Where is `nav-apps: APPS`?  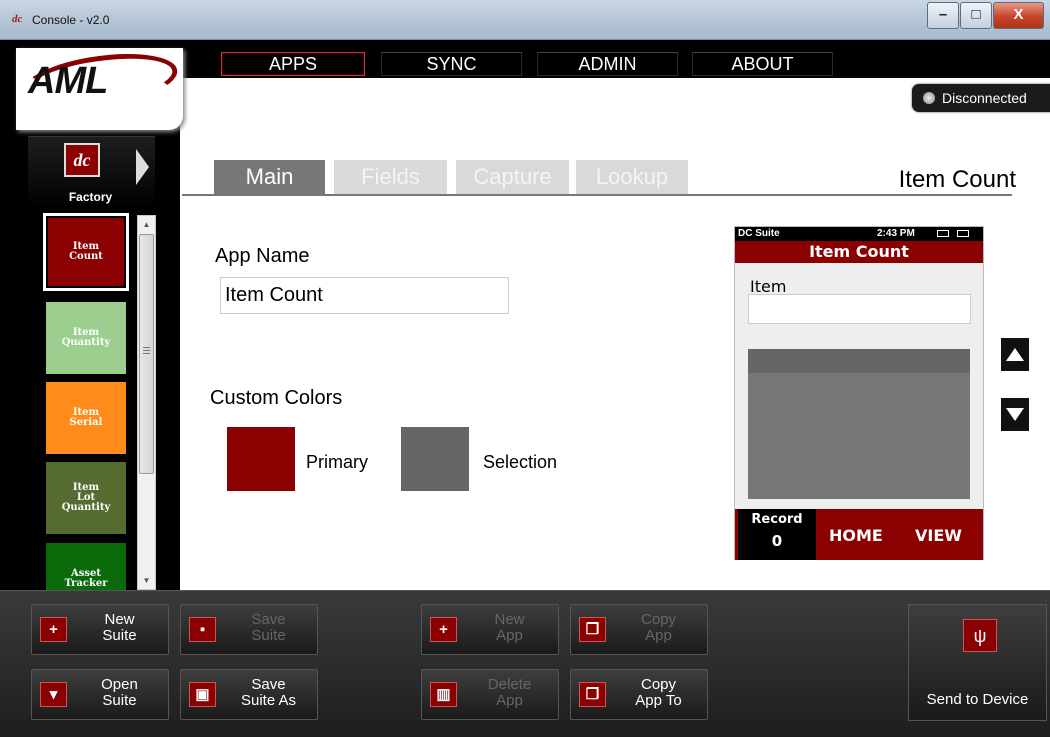 nav-apps: APPS is located at coordinates (293, 64).